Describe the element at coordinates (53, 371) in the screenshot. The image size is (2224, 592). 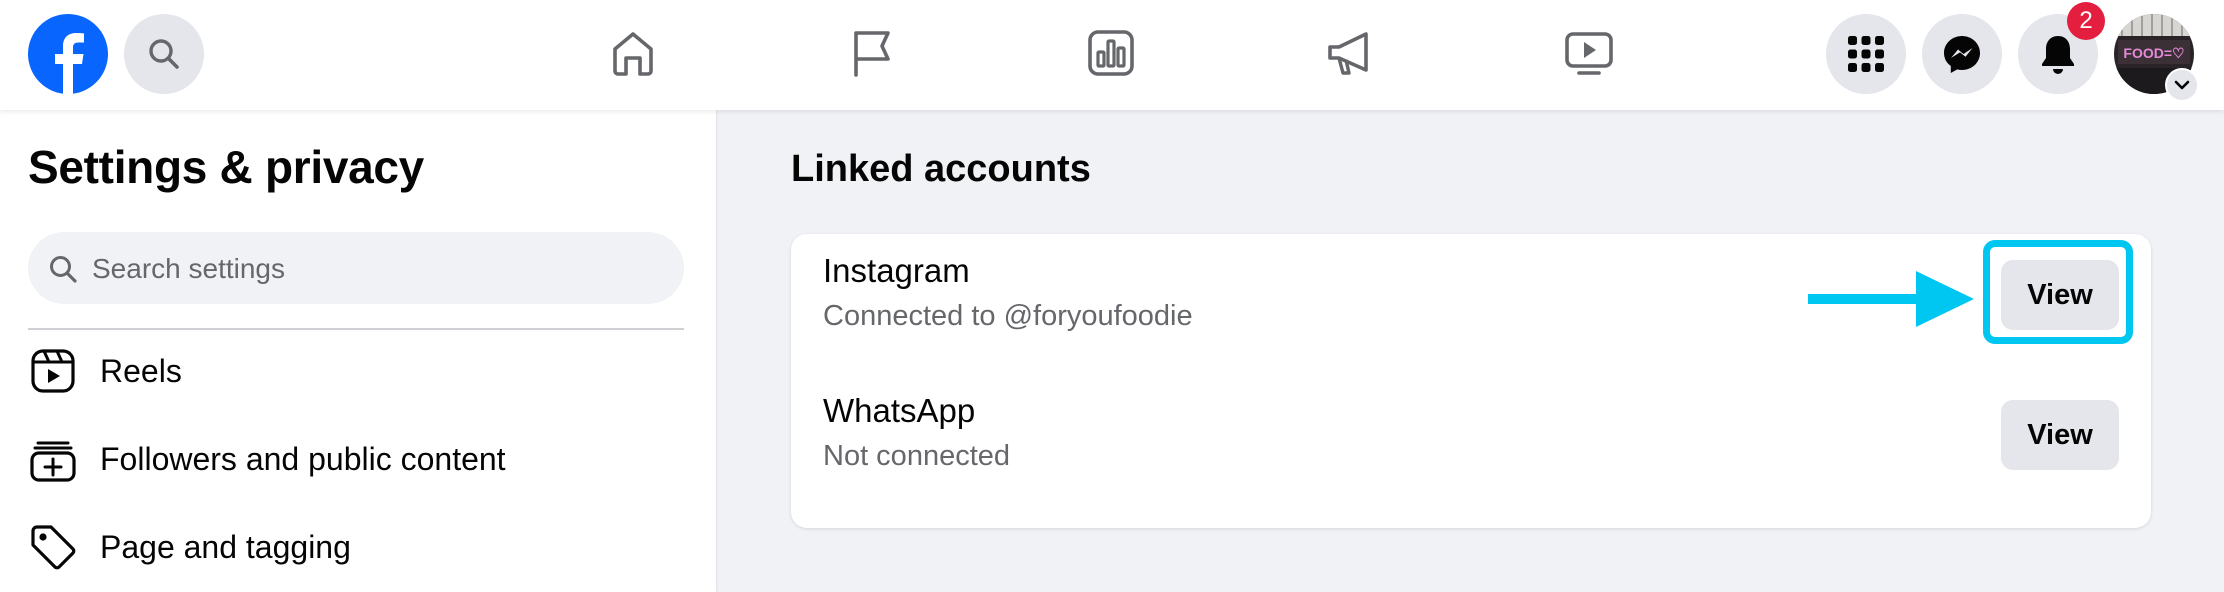
I see `reels-icon` at that location.